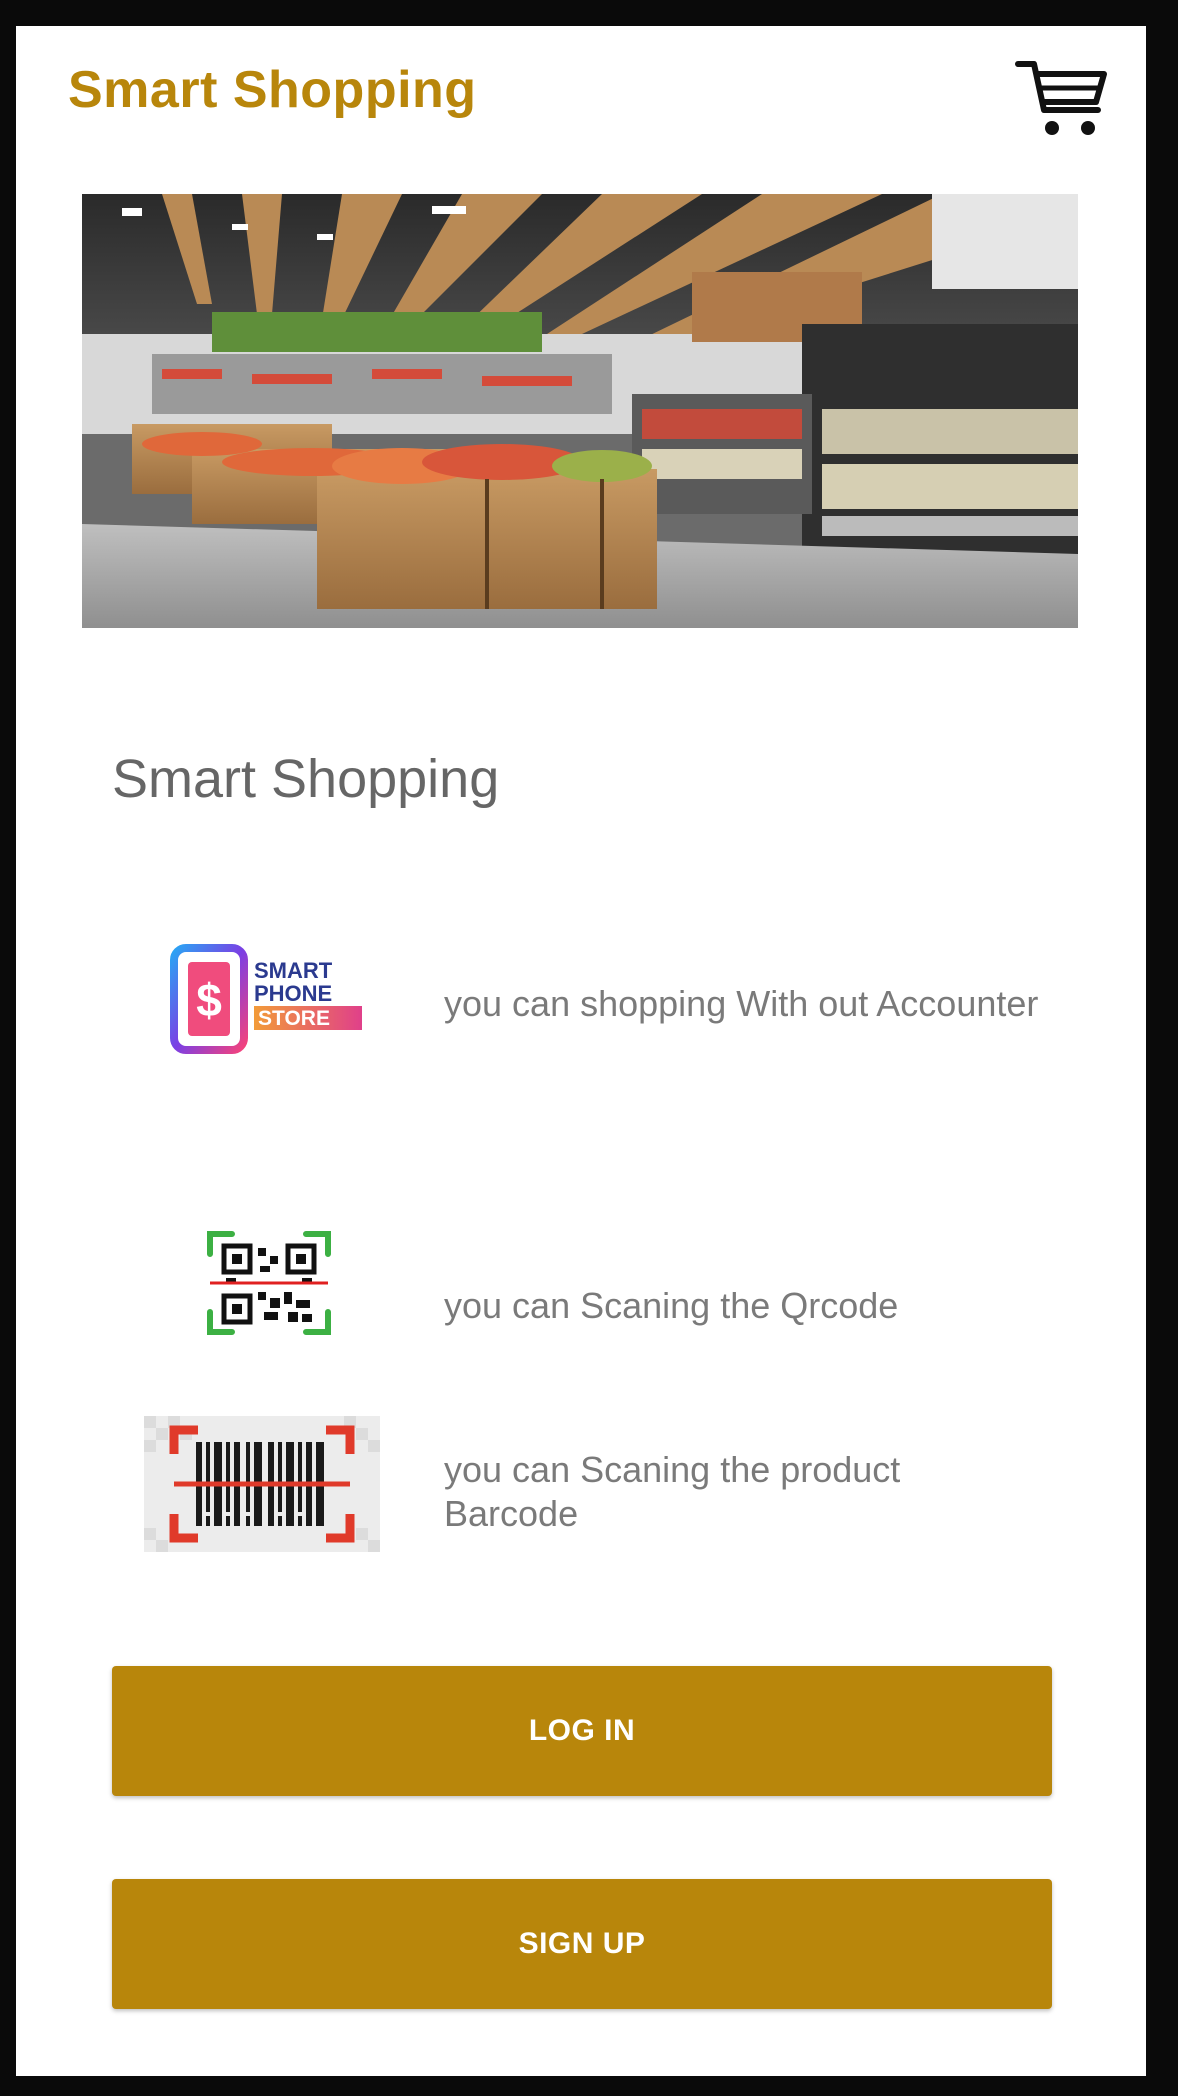 Image resolution: width=1178 pixels, height=2096 pixels. I want to click on svg-text: PHONE, so click(293, 993).